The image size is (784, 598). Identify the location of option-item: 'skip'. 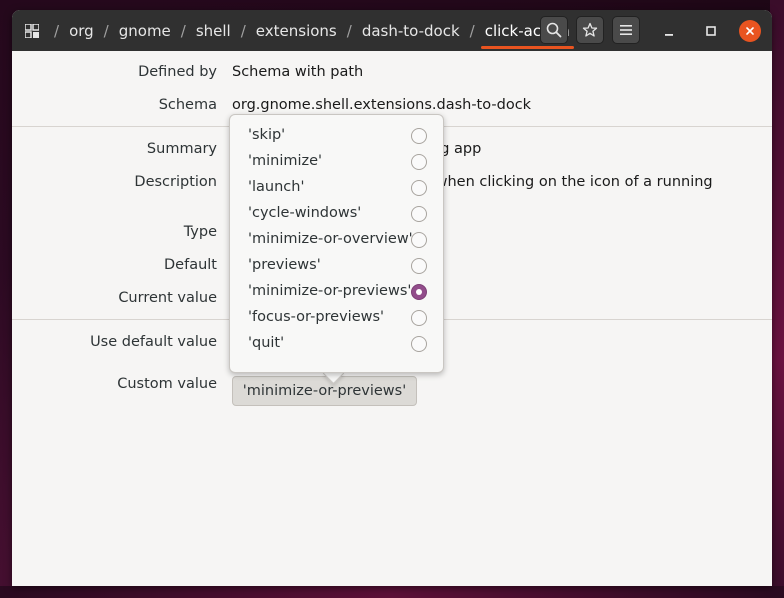
(336, 136).